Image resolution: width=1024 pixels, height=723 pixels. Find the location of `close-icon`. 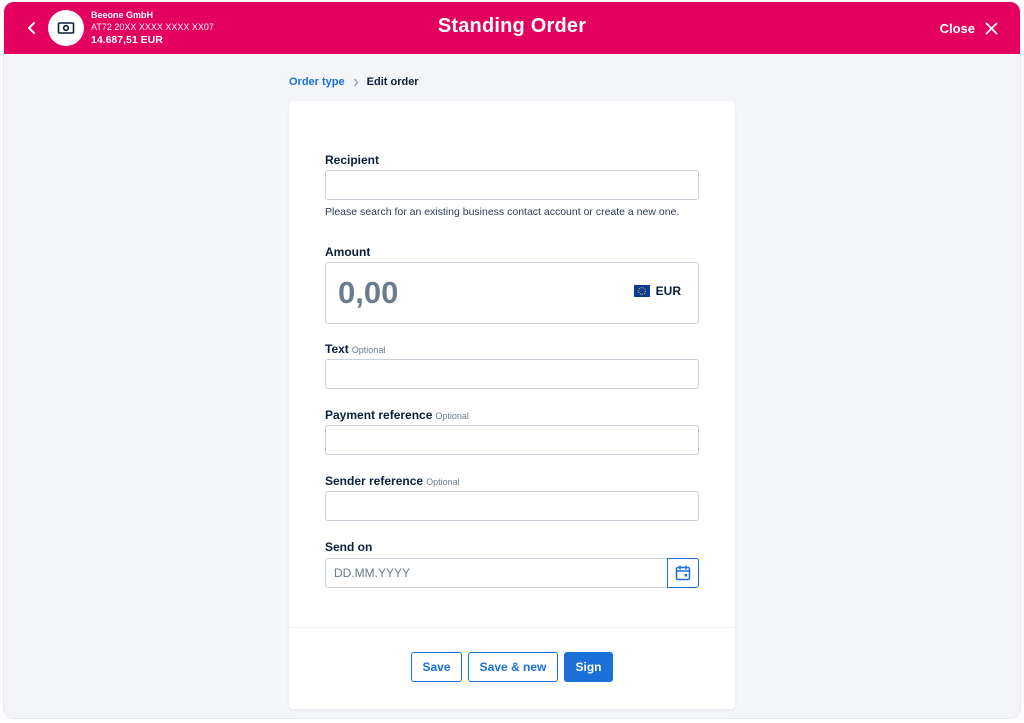

close-icon is located at coordinates (991, 28).